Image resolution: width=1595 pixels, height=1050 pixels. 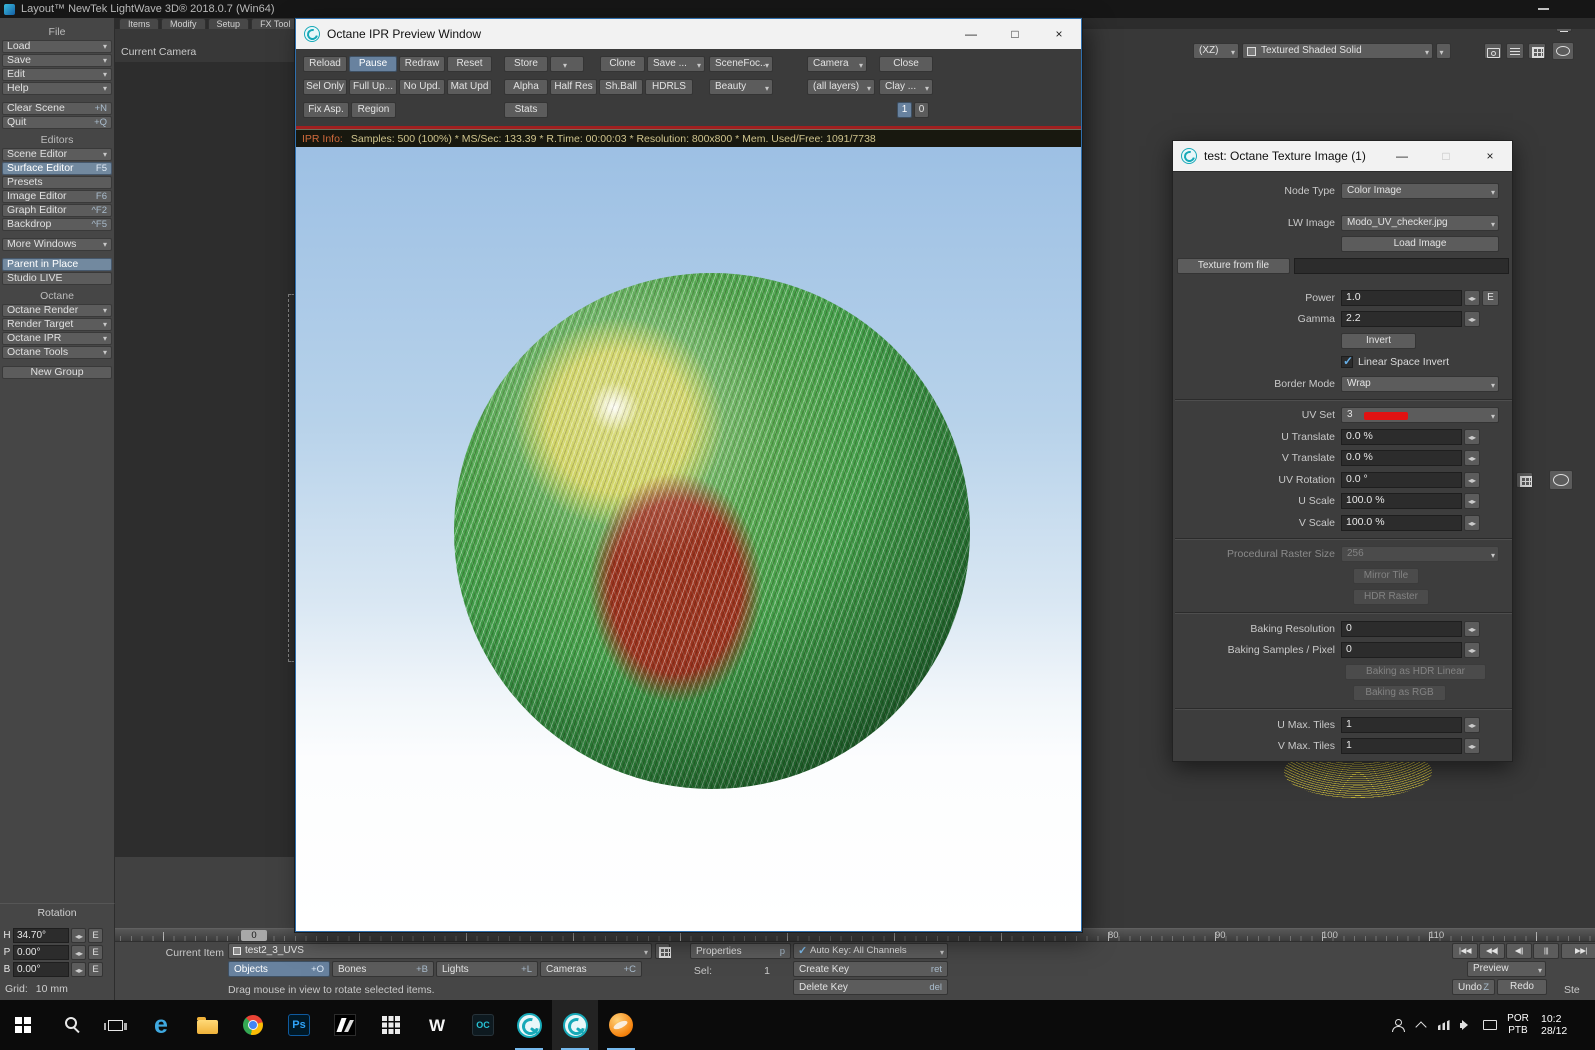 What do you see at coordinates (1401, 629) in the screenshot?
I see `baking-resolution-field: 0` at bounding box center [1401, 629].